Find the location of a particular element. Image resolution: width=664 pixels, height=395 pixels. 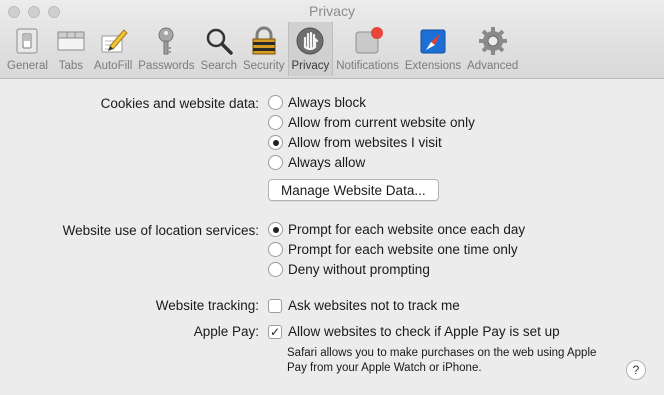

cookies-option-websites-i-visit: Allow from websites I visit is located at coordinates (355, 142).